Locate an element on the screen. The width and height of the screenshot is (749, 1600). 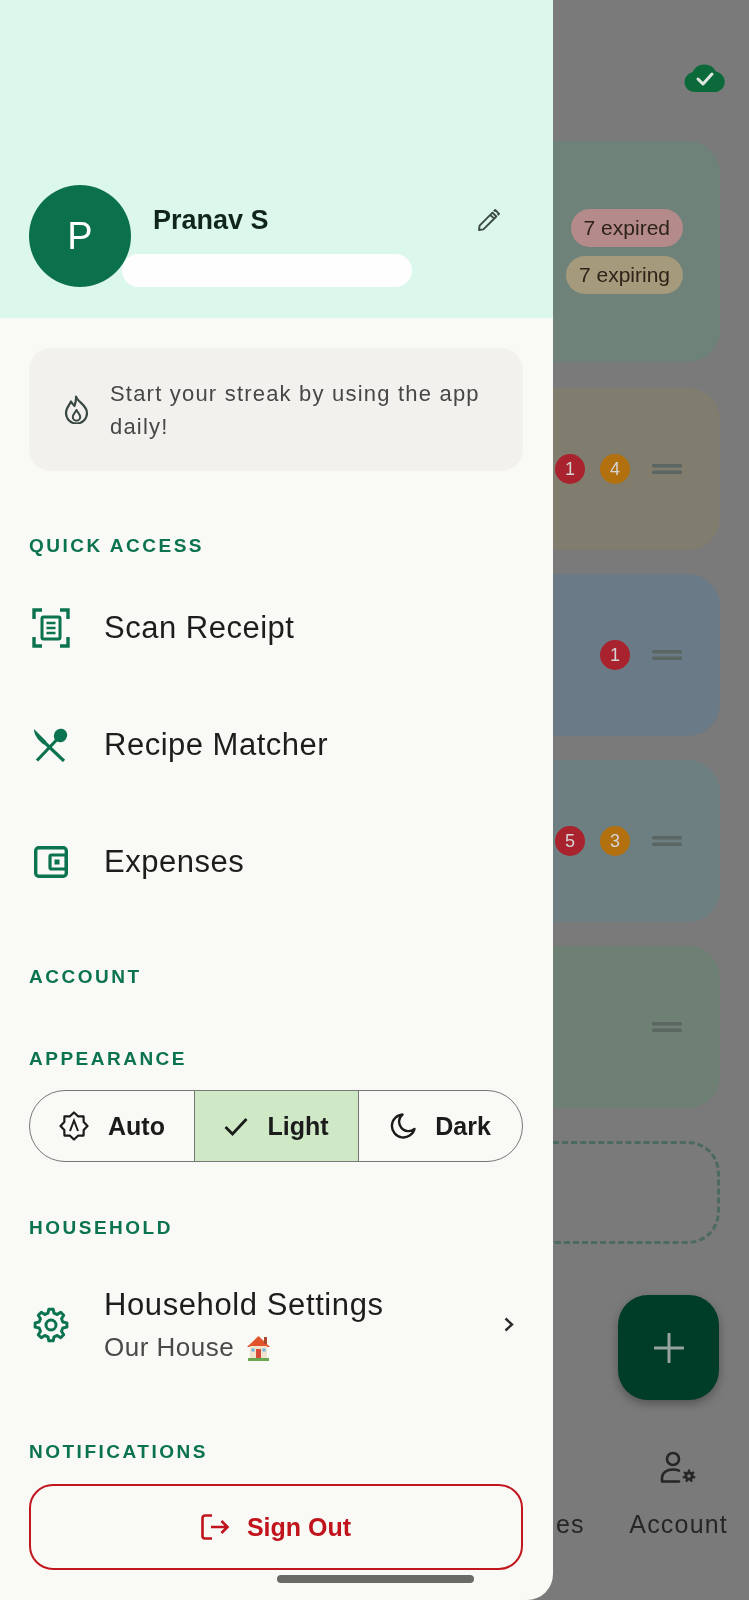
check-icon is located at coordinates (236, 1126).